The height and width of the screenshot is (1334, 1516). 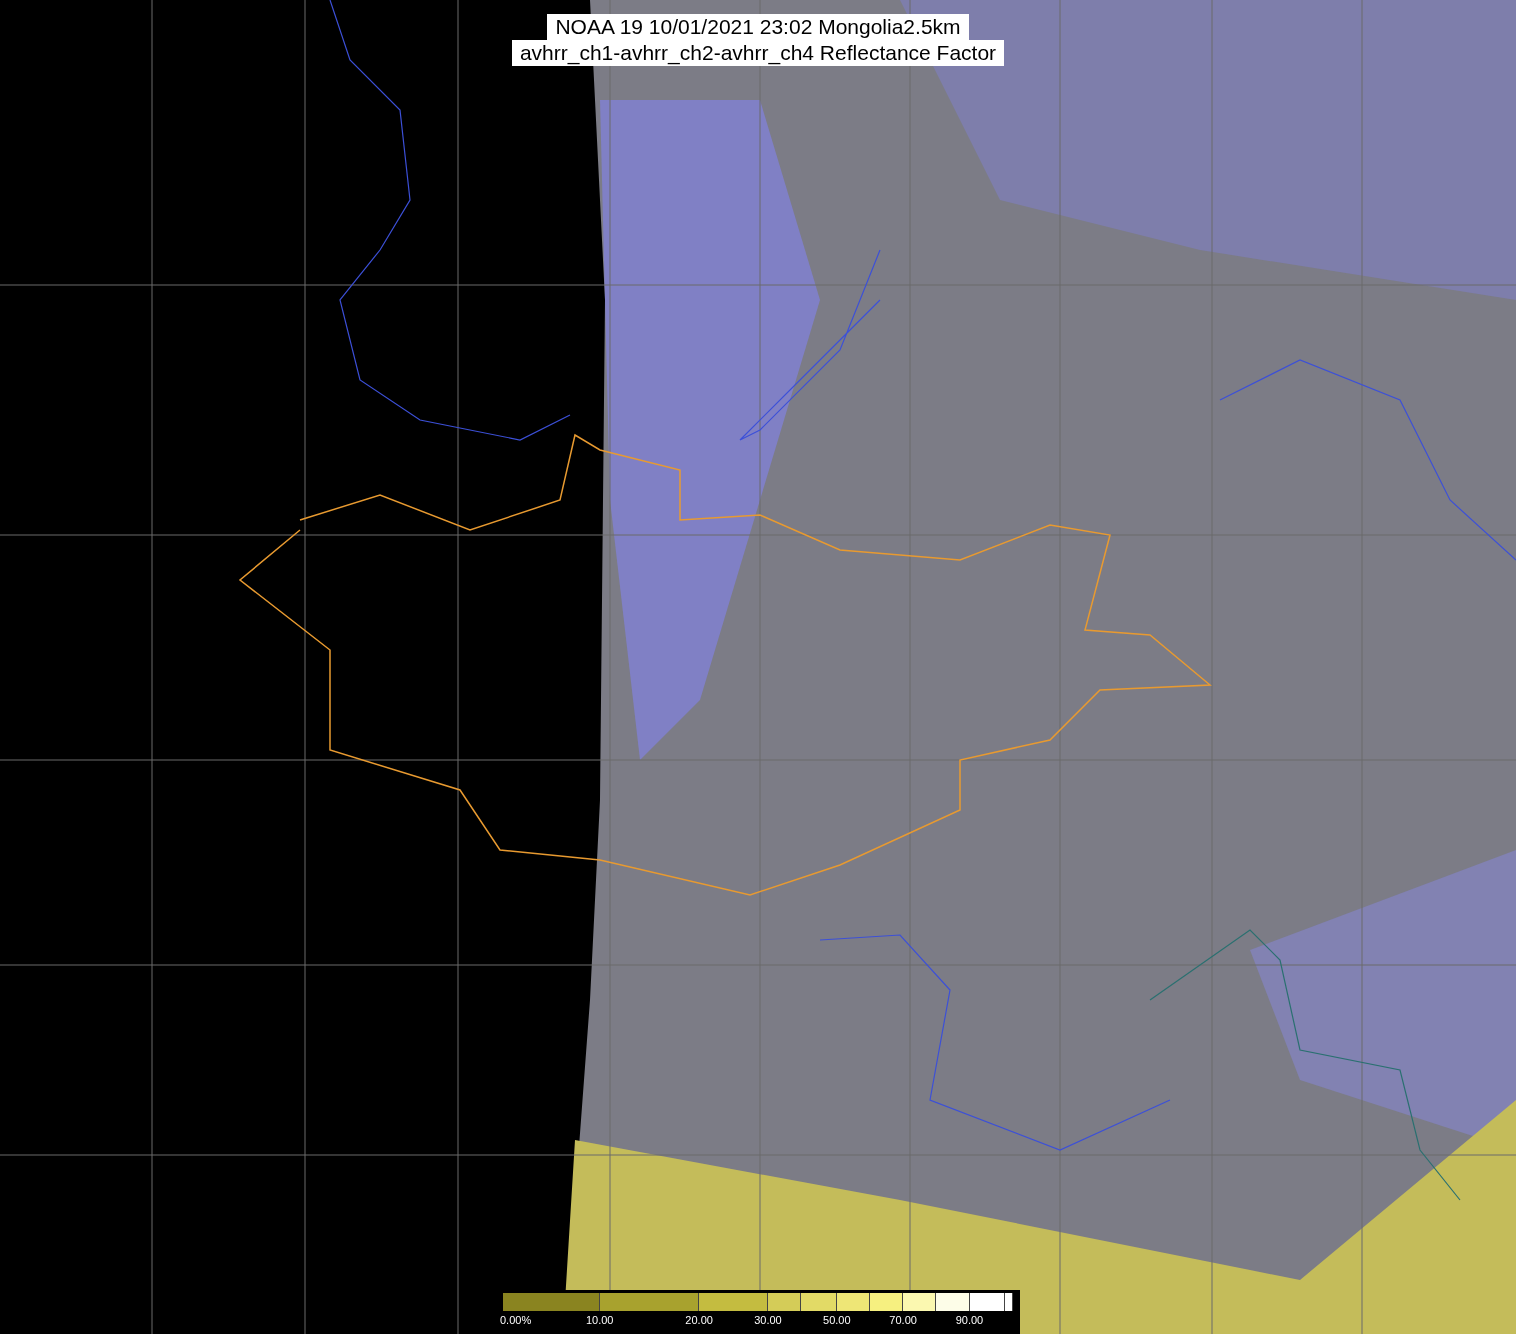 What do you see at coordinates (837, 1320) in the screenshot?
I see `colorbar-tick-label: 50.00` at bounding box center [837, 1320].